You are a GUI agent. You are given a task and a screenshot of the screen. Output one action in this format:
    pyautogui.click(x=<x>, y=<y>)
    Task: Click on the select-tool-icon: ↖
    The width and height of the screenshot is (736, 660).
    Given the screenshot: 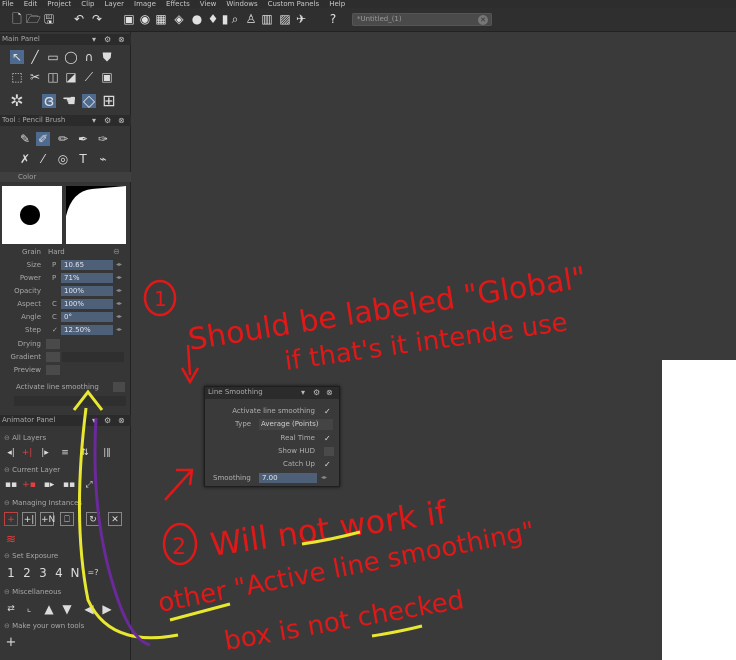 What is the action you would take?
    pyautogui.click(x=17, y=57)
    